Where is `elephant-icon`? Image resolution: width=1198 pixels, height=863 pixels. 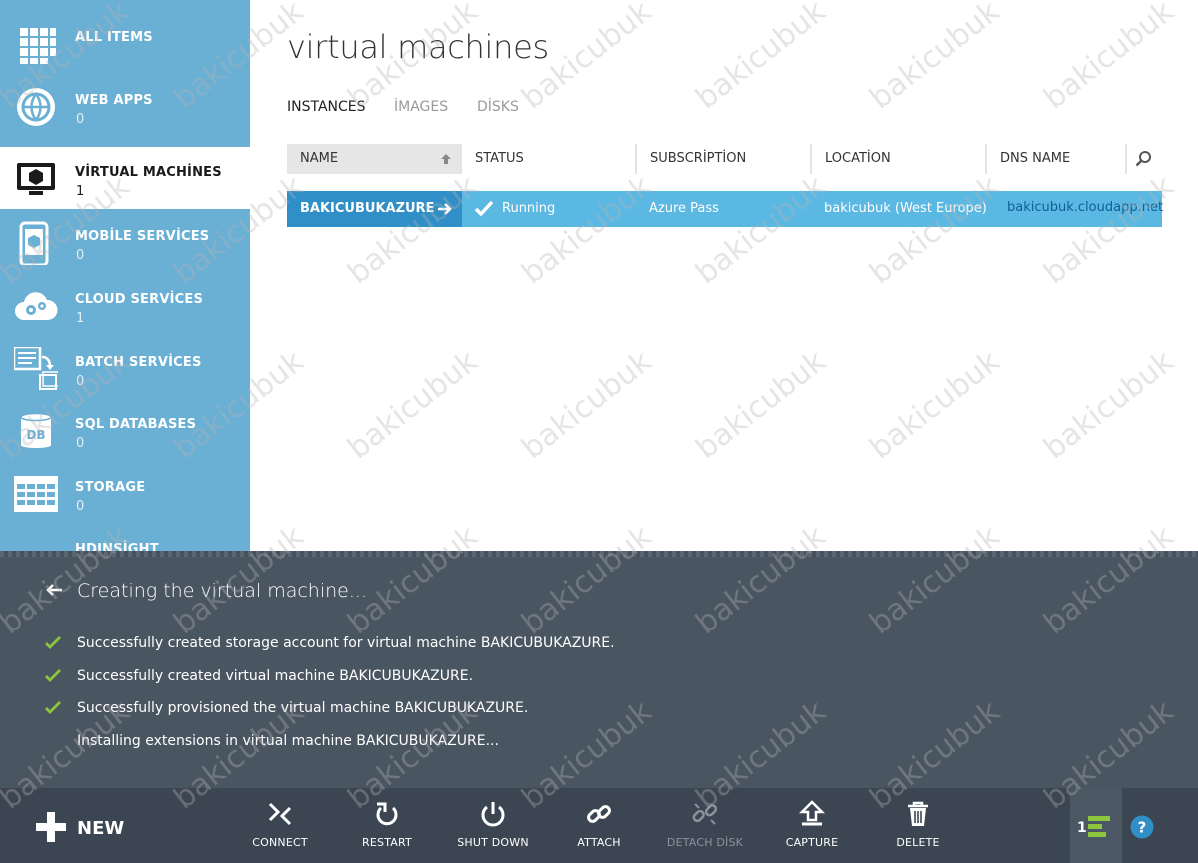 elephant-icon is located at coordinates (36, 542).